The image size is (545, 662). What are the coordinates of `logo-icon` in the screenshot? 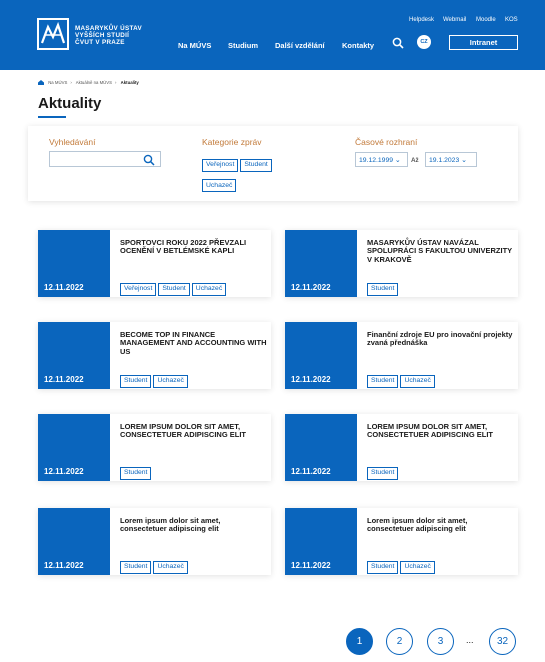 It's located at (53, 34).